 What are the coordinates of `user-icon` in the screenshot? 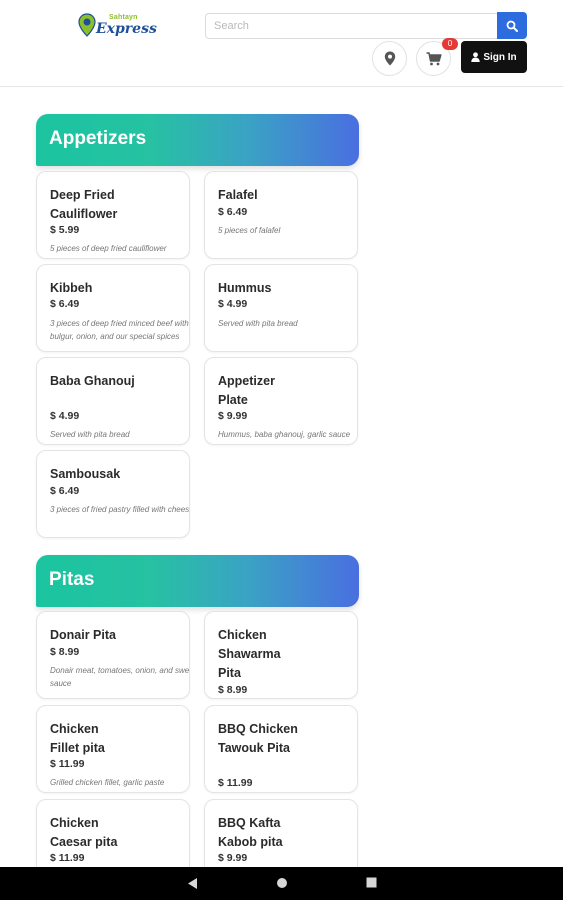 It's located at (476, 57).